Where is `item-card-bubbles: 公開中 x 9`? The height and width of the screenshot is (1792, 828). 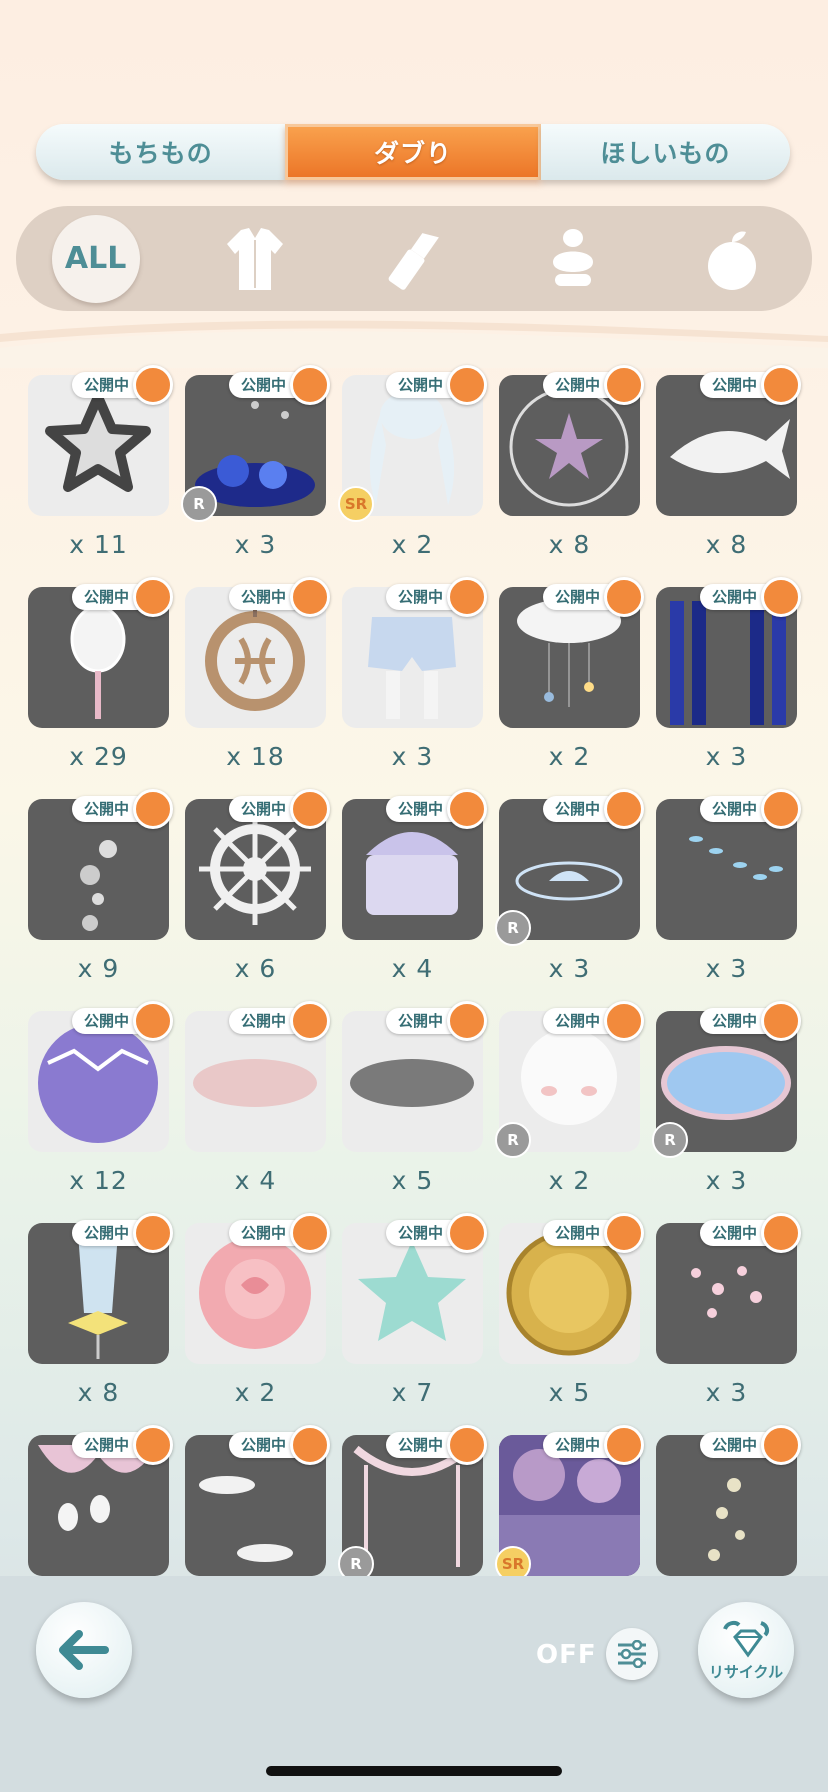 item-card-bubbles: 公開中 x 9 is located at coordinates (100, 886).